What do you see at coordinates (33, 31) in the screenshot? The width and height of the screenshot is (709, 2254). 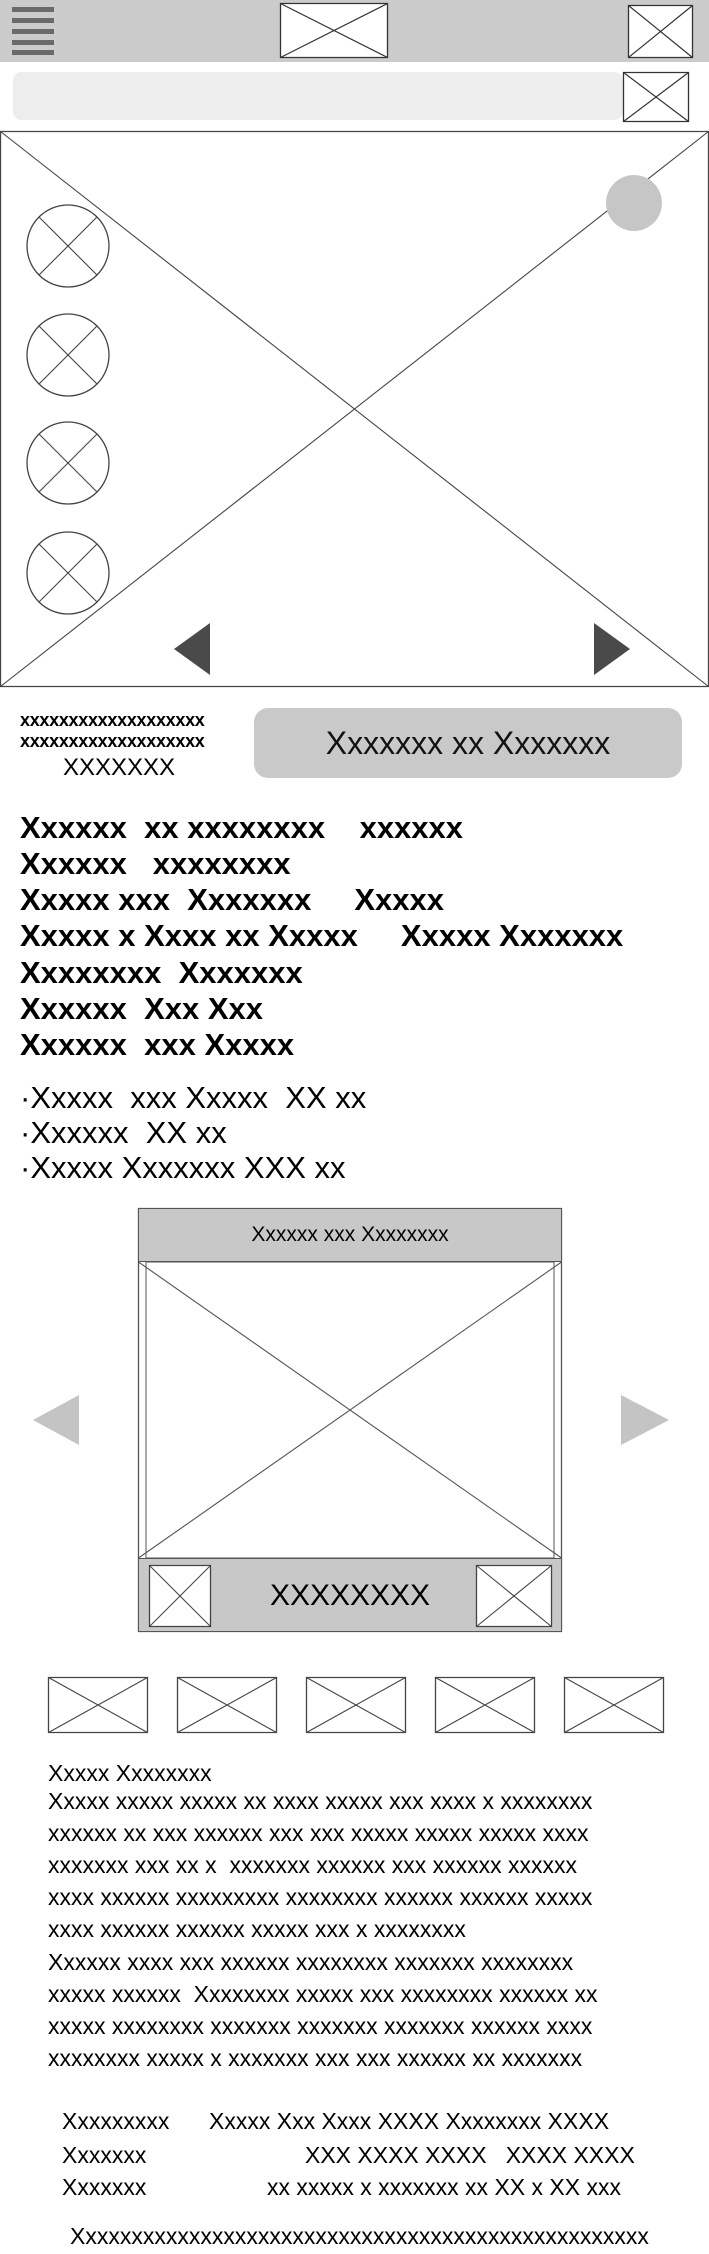 I see `hamburger-menu-icon` at bounding box center [33, 31].